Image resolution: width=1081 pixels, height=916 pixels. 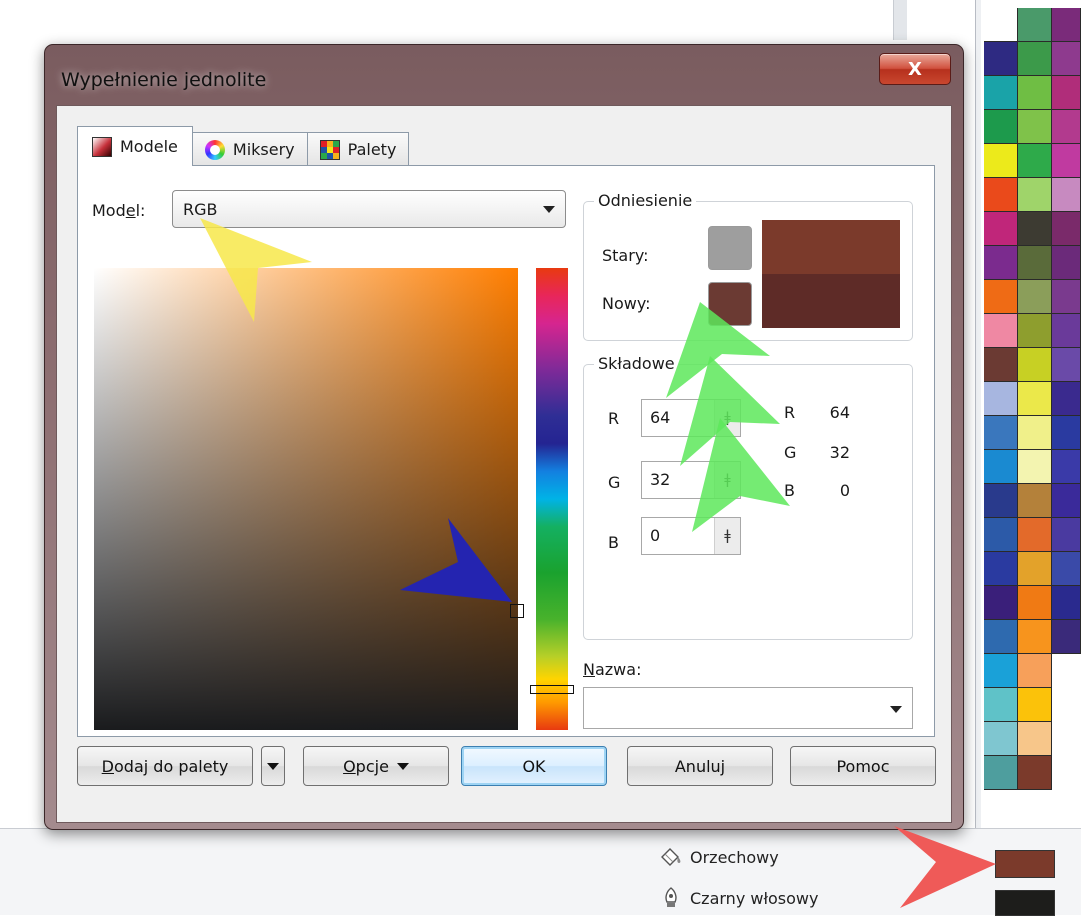 What do you see at coordinates (517, 611) in the screenshot?
I see `color-picker-cursor` at bounding box center [517, 611].